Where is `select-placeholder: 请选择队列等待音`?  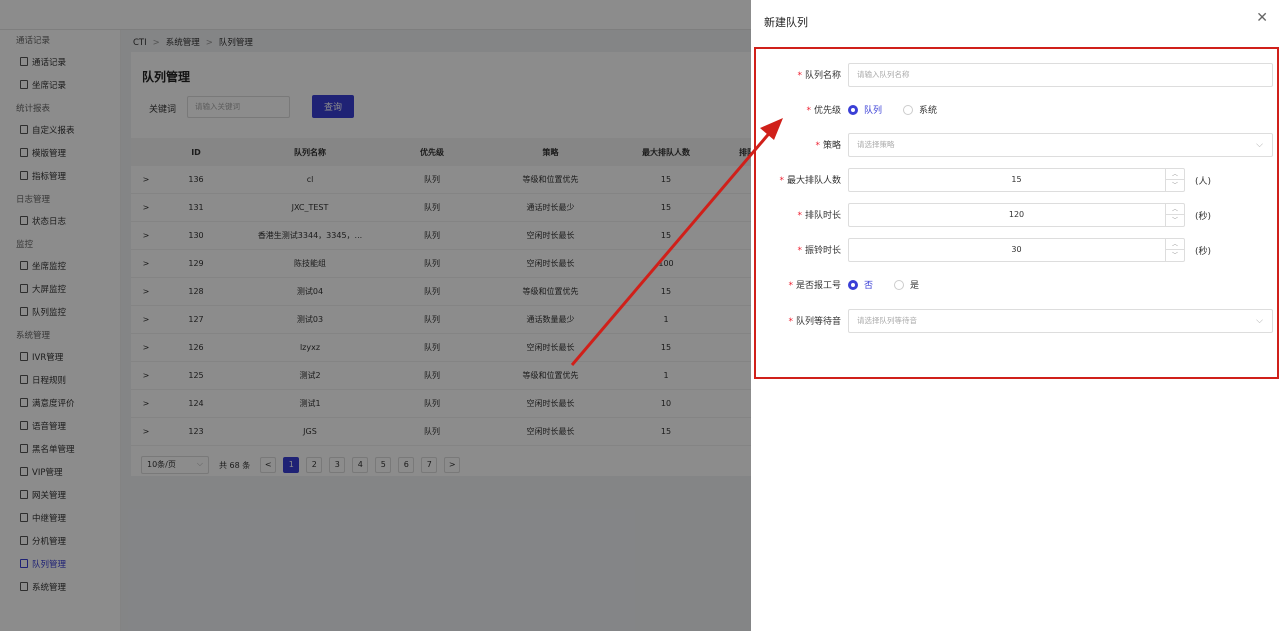
select-placeholder: 请选择队列等待音 is located at coordinates (887, 320).